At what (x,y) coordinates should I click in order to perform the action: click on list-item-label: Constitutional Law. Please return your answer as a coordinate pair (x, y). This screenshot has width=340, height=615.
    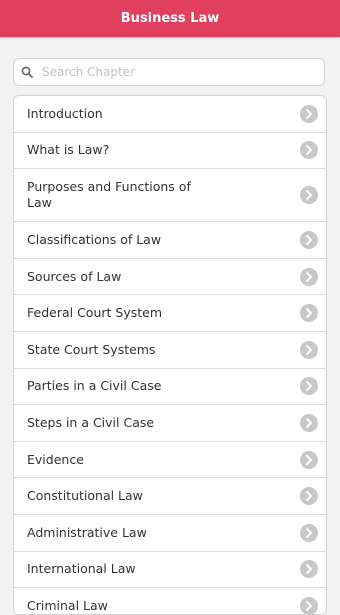
    Looking at the image, I should click on (85, 496).